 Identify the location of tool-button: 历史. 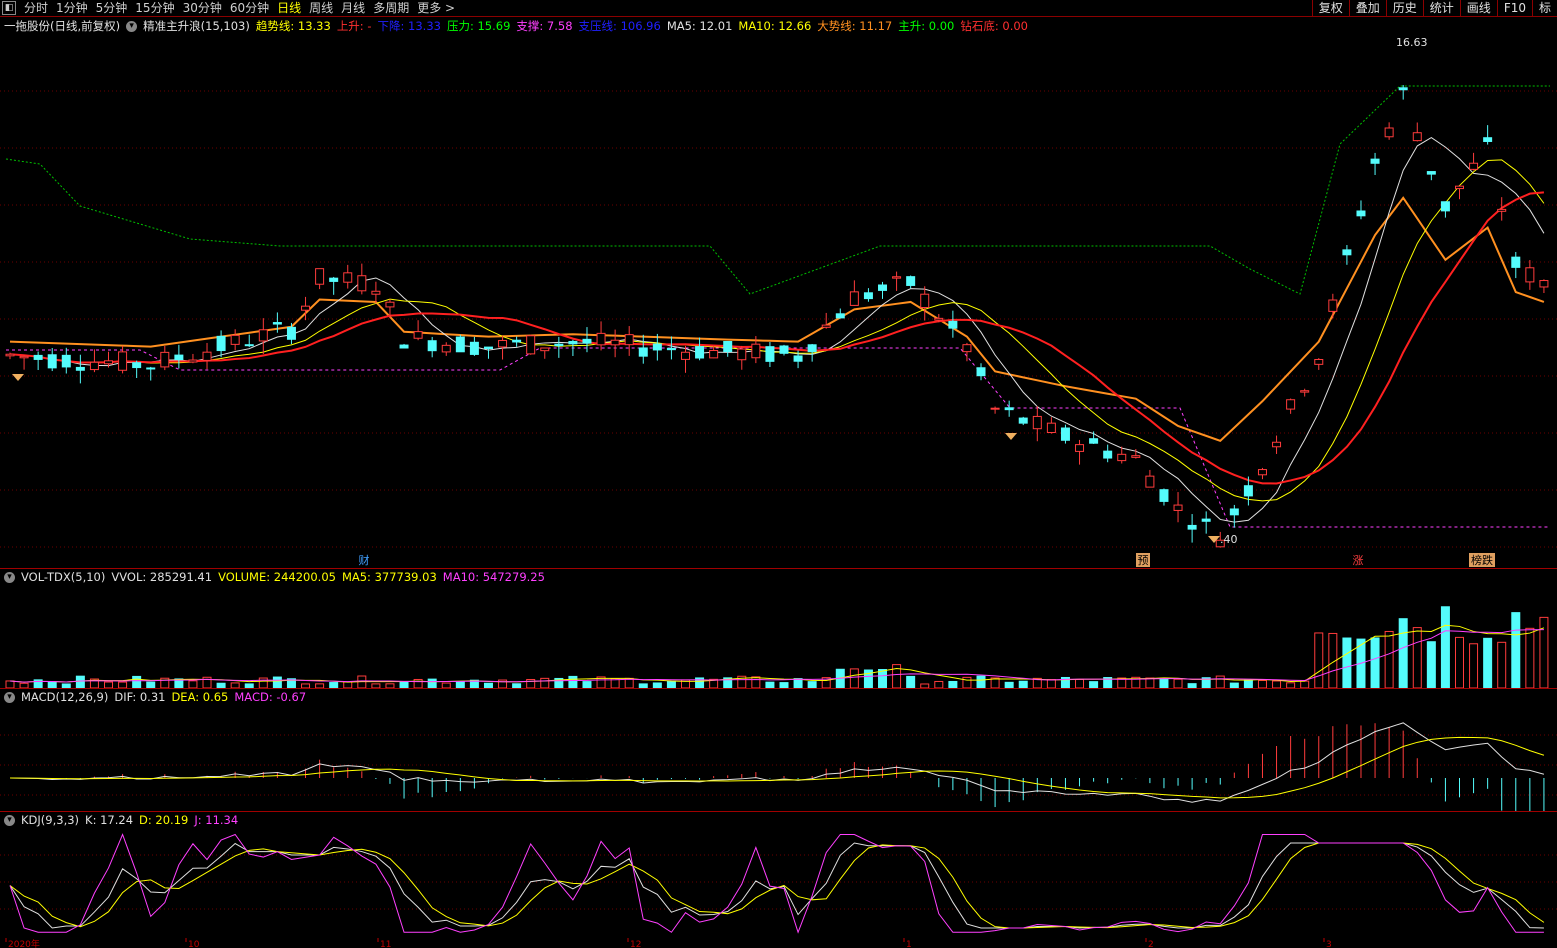
(1404, 8).